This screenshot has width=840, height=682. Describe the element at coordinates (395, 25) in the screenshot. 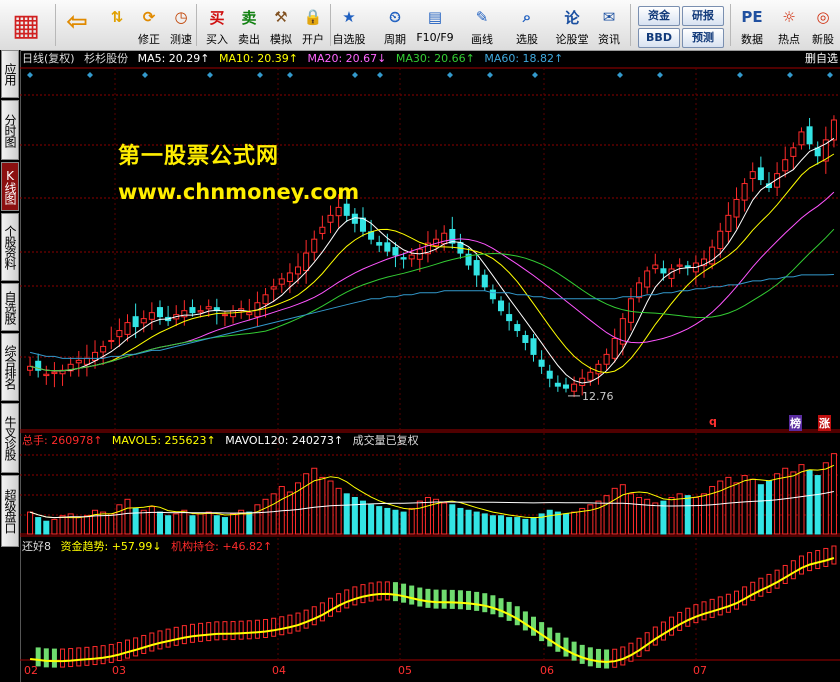

I see `period-button: ⏲ 周期` at that location.